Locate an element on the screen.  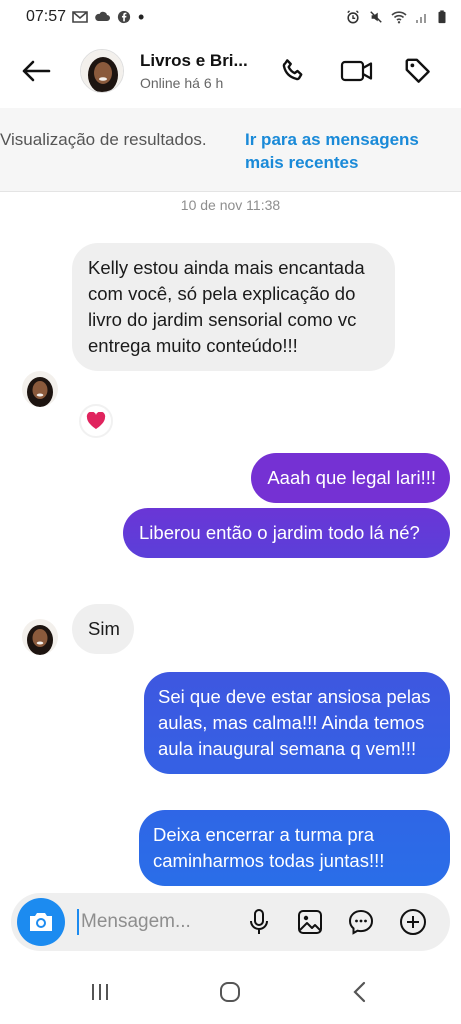
video-call-button is located at coordinates (357, 71).